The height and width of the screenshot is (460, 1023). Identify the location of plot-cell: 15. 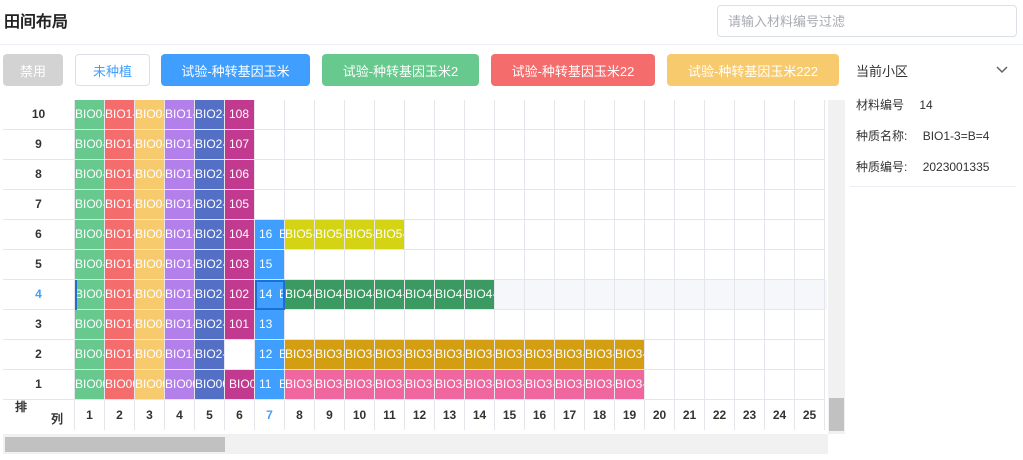
(270, 265).